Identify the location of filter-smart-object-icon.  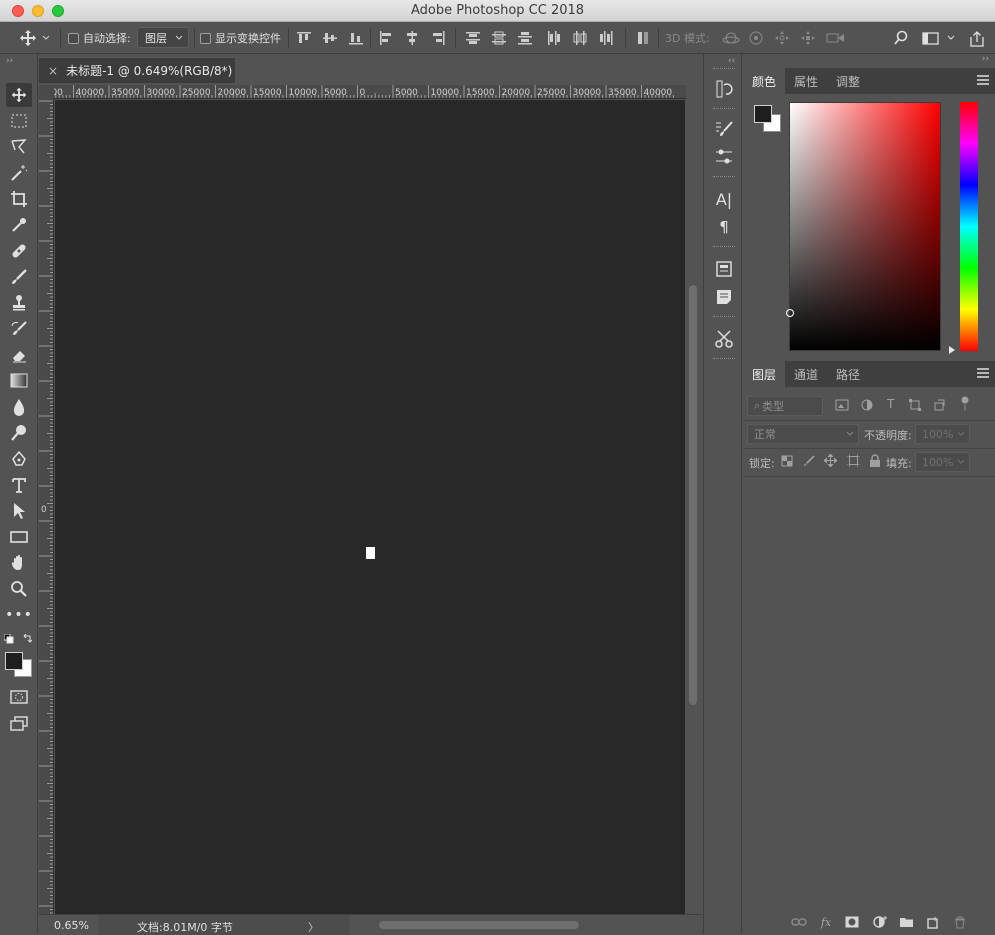
(939, 405).